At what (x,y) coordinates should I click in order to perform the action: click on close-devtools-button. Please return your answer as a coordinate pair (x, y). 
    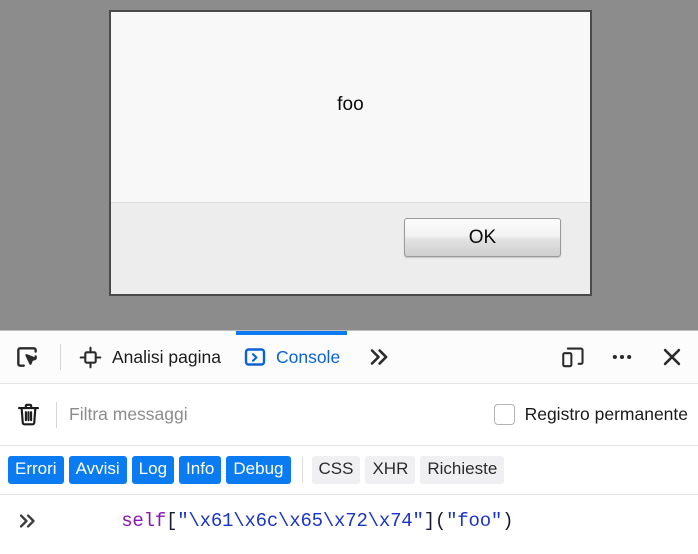
    Looking at the image, I should click on (672, 357).